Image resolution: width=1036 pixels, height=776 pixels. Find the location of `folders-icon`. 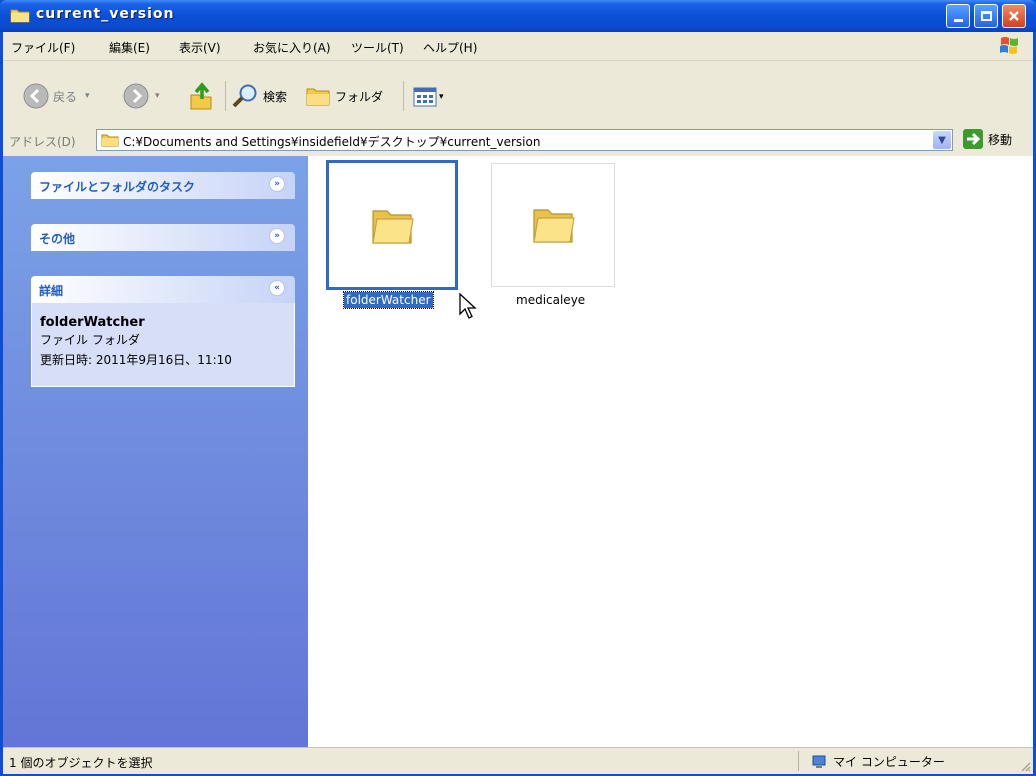

folders-icon is located at coordinates (318, 97).